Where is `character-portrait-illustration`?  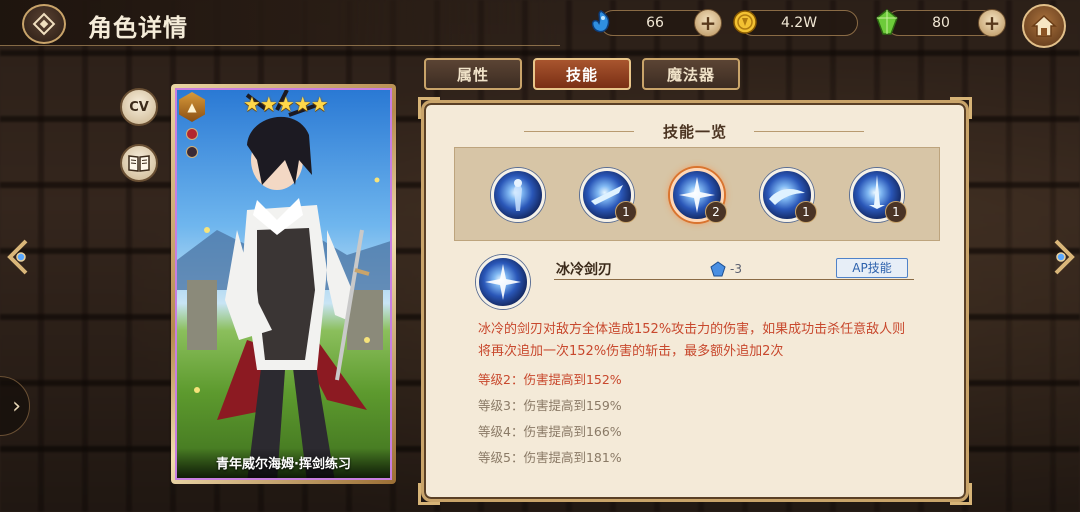 character-portrait-illustration is located at coordinates (283, 284).